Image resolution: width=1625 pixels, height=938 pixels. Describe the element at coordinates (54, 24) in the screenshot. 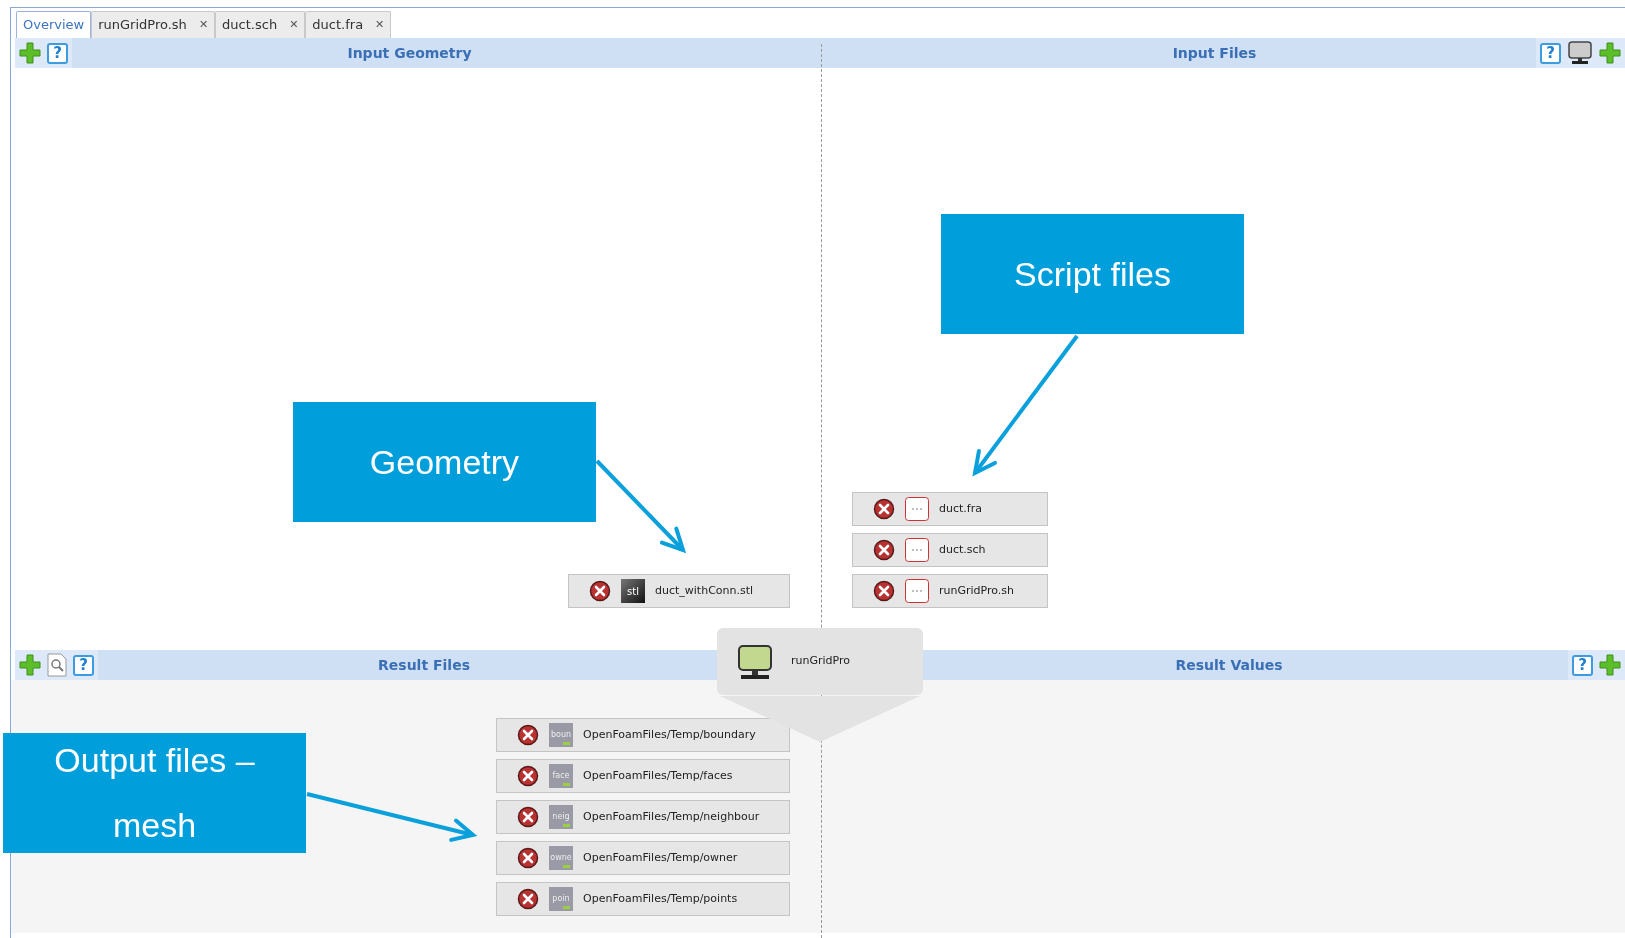

I see `tab: Overview` at that location.